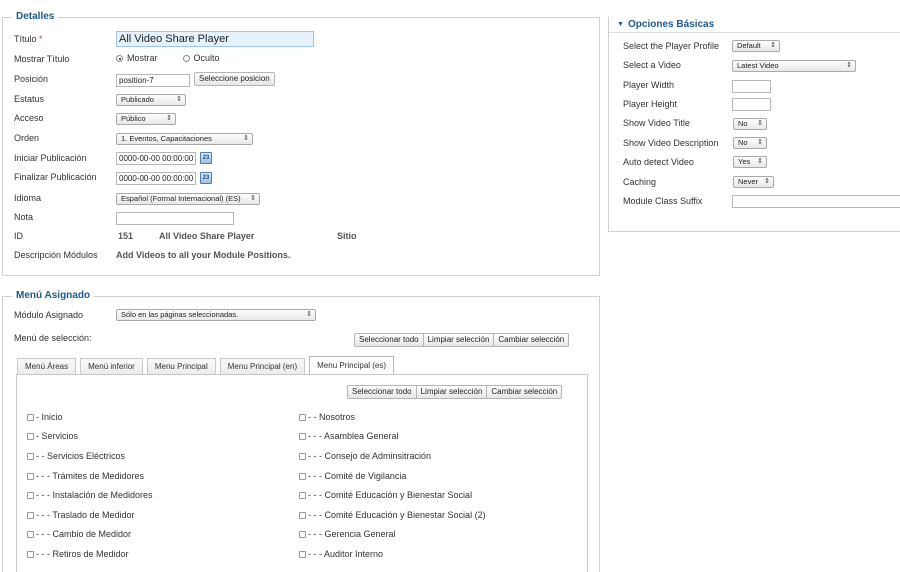  What do you see at coordinates (207, 236) in the screenshot?
I see `module-name-value: All Video Share Player` at bounding box center [207, 236].